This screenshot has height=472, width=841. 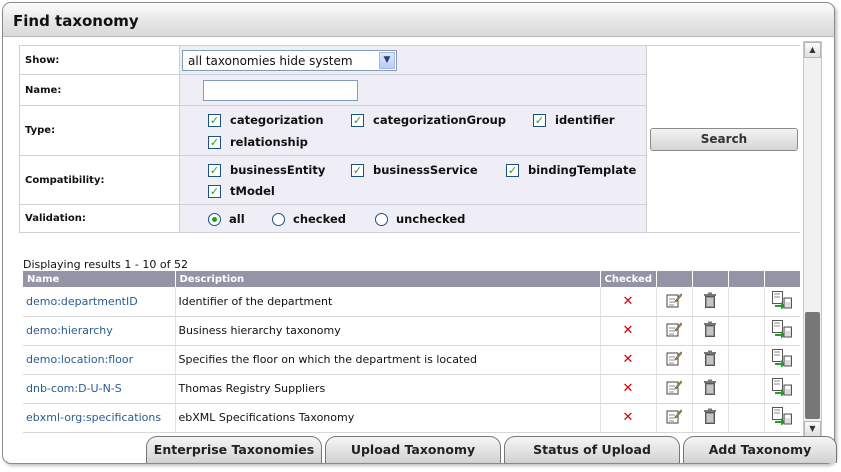 I want to click on validation-checked-radio: checked, so click(x=309, y=219).